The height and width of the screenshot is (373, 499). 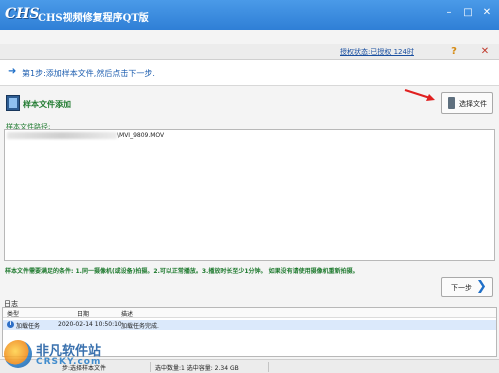 What do you see at coordinates (249, 52) in the screenshot?
I see `toolbar: 授权状态:已授权 124时 ? ✕` at bounding box center [249, 52].